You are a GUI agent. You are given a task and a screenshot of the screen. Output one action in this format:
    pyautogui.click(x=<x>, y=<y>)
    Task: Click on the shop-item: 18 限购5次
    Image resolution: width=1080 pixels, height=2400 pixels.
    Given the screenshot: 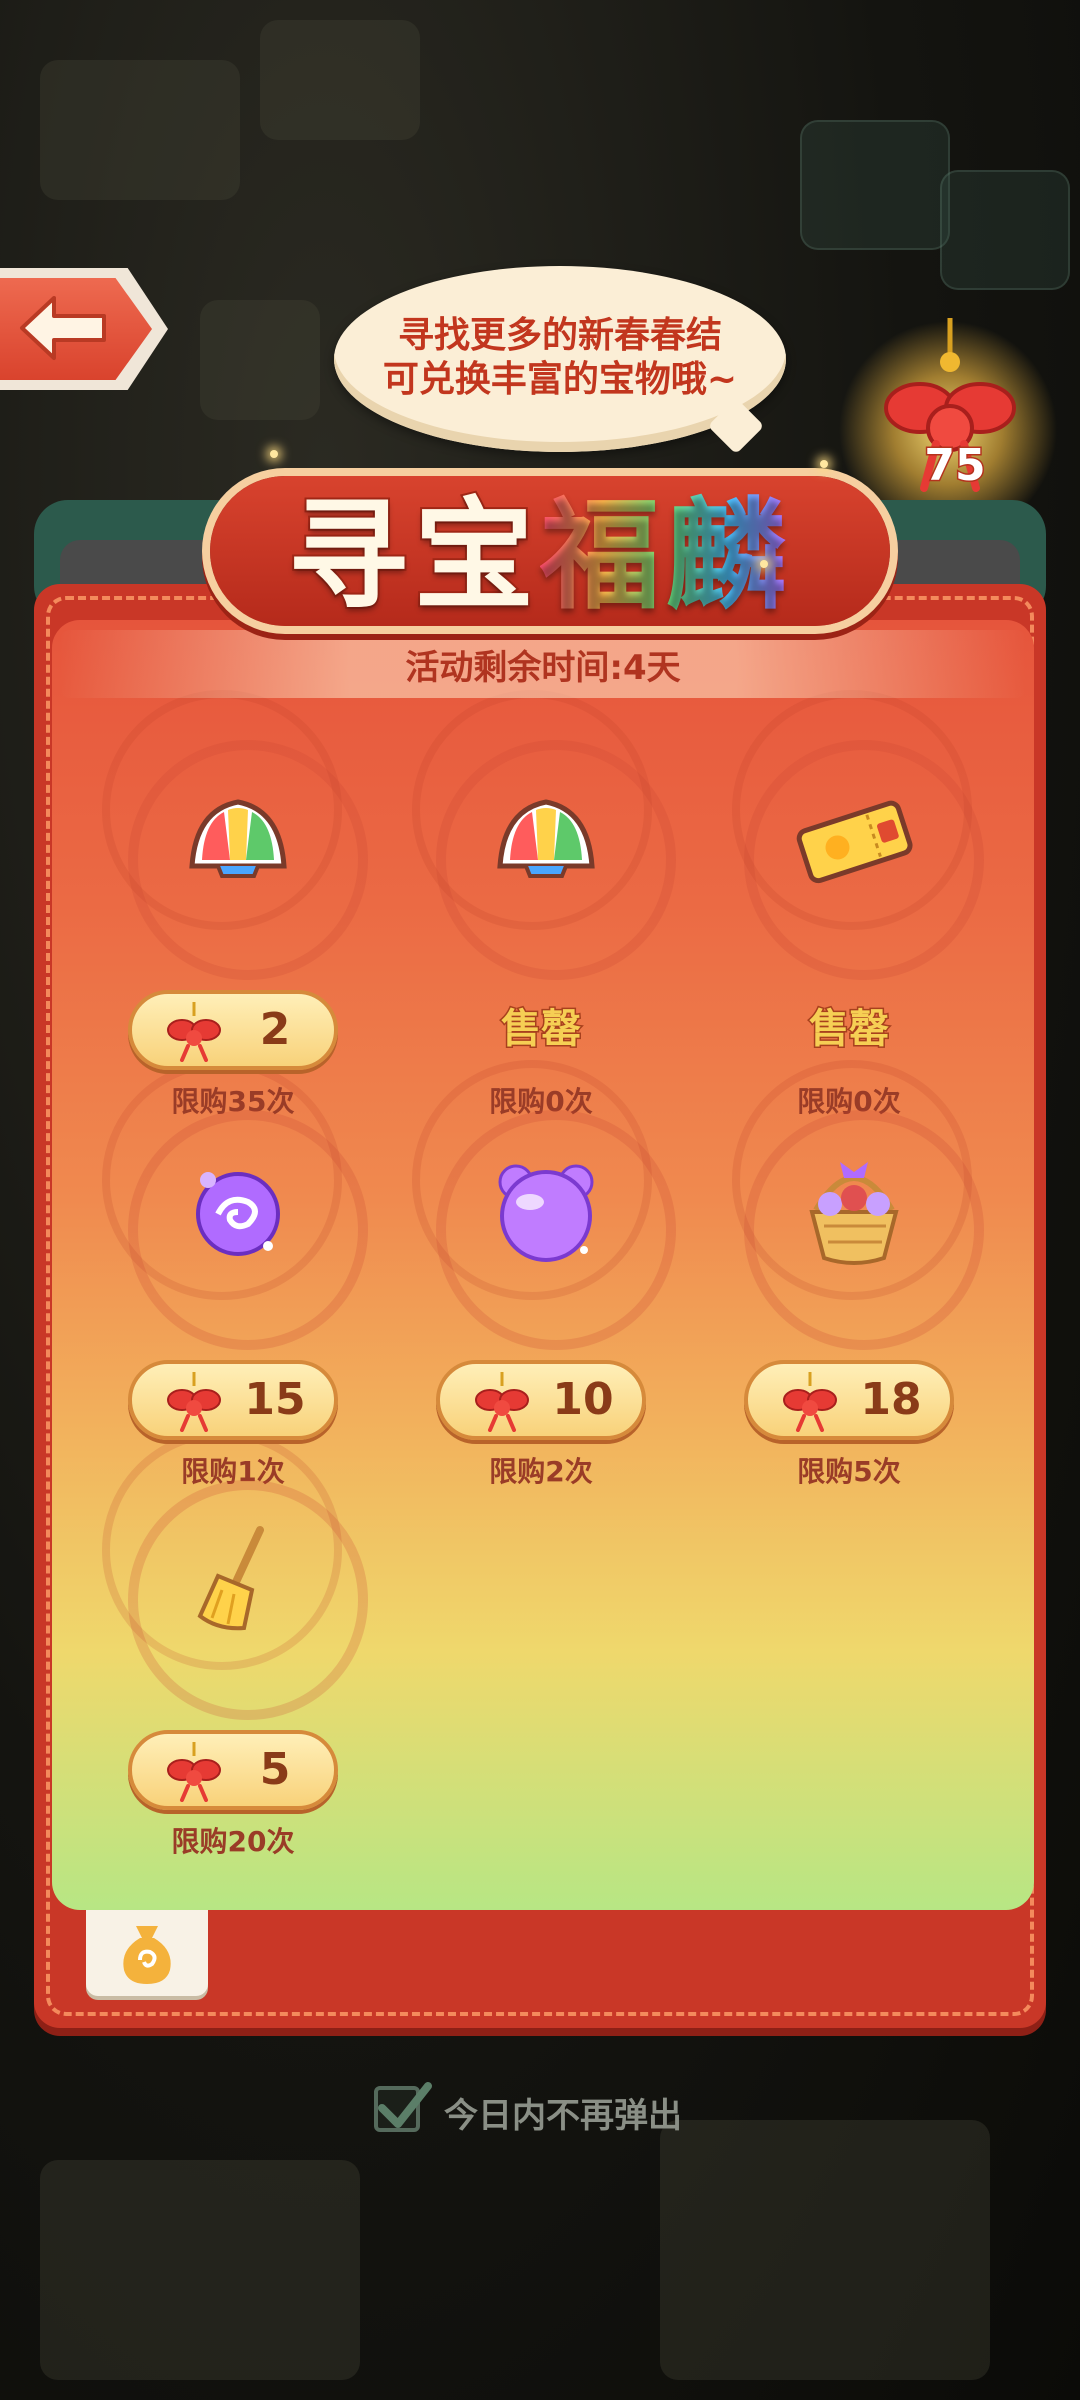 What is the action you would take?
    pyautogui.click(x=854, y=1299)
    